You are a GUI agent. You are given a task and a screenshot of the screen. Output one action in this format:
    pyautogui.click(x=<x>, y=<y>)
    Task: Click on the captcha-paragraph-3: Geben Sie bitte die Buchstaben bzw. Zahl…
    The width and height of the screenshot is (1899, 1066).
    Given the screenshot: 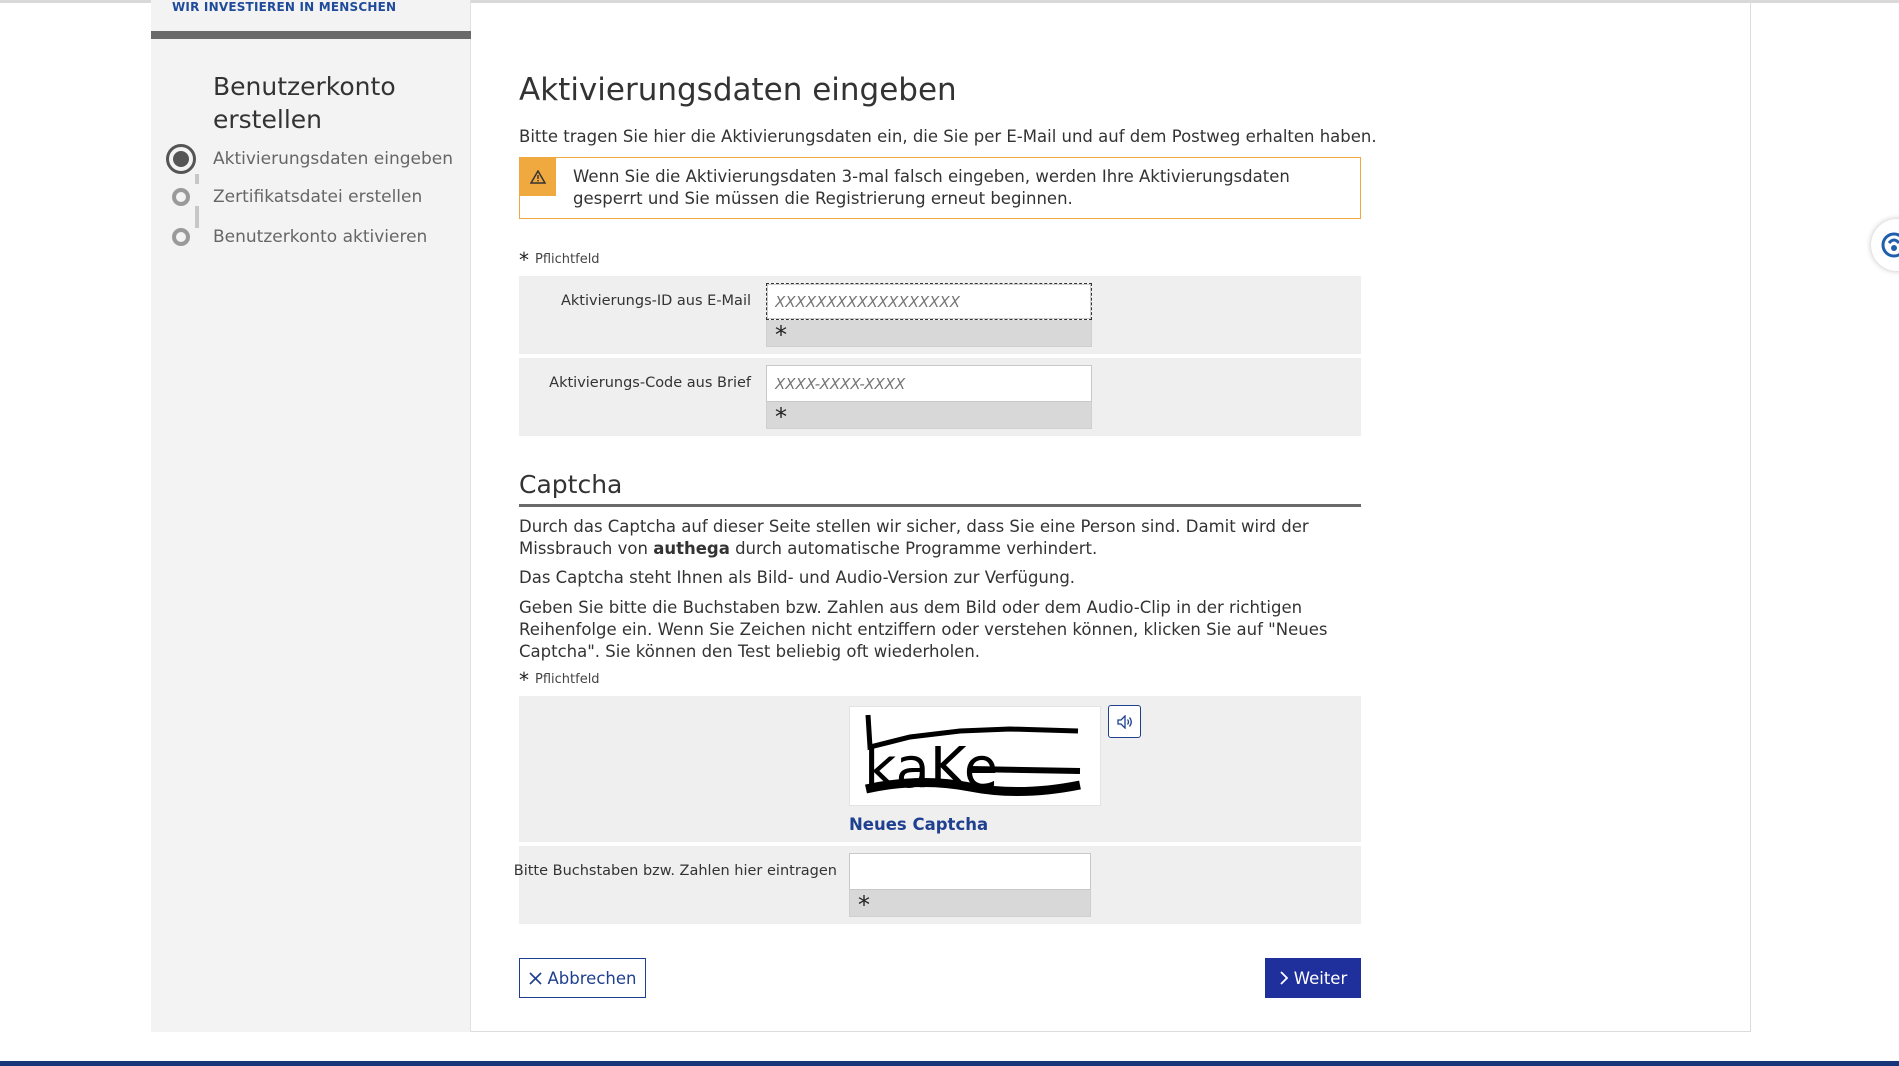 What is the action you would take?
    pyautogui.click(x=923, y=629)
    